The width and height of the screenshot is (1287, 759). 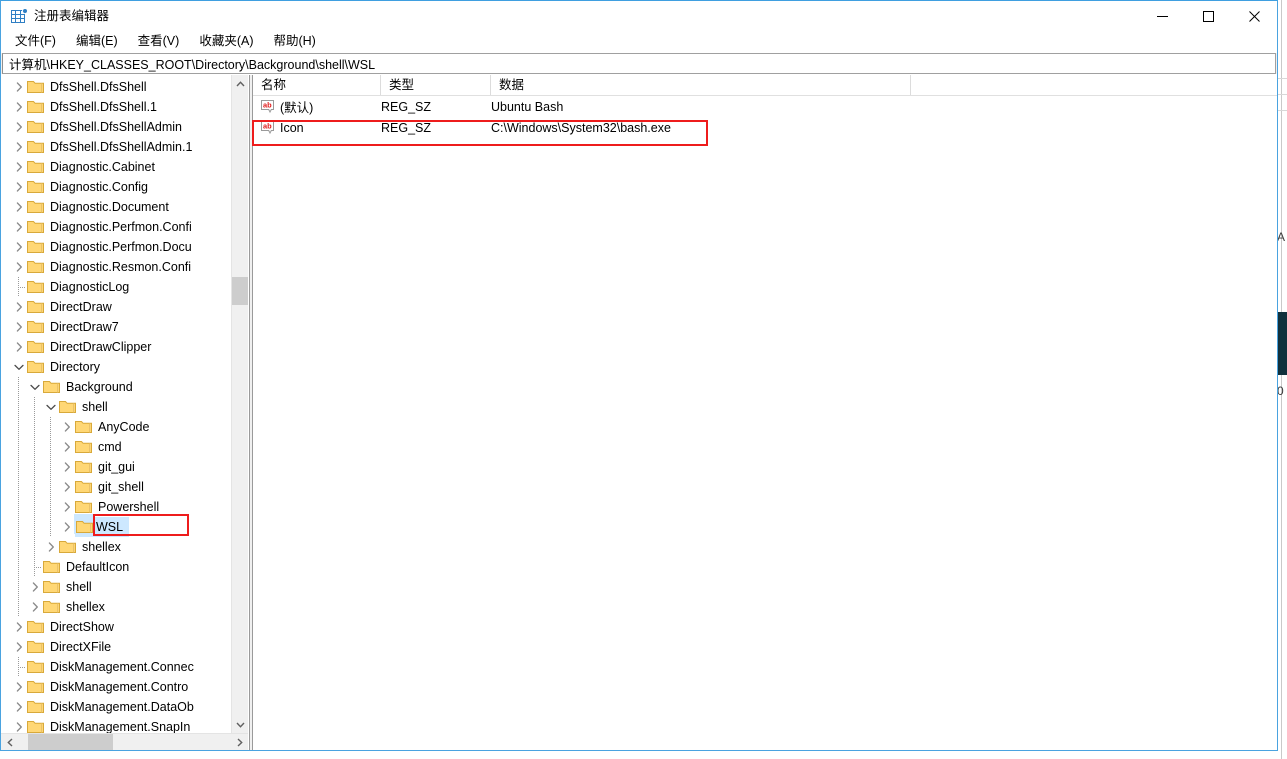 I want to click on tree-hscroll-thumb, so click(x=70, y=742).